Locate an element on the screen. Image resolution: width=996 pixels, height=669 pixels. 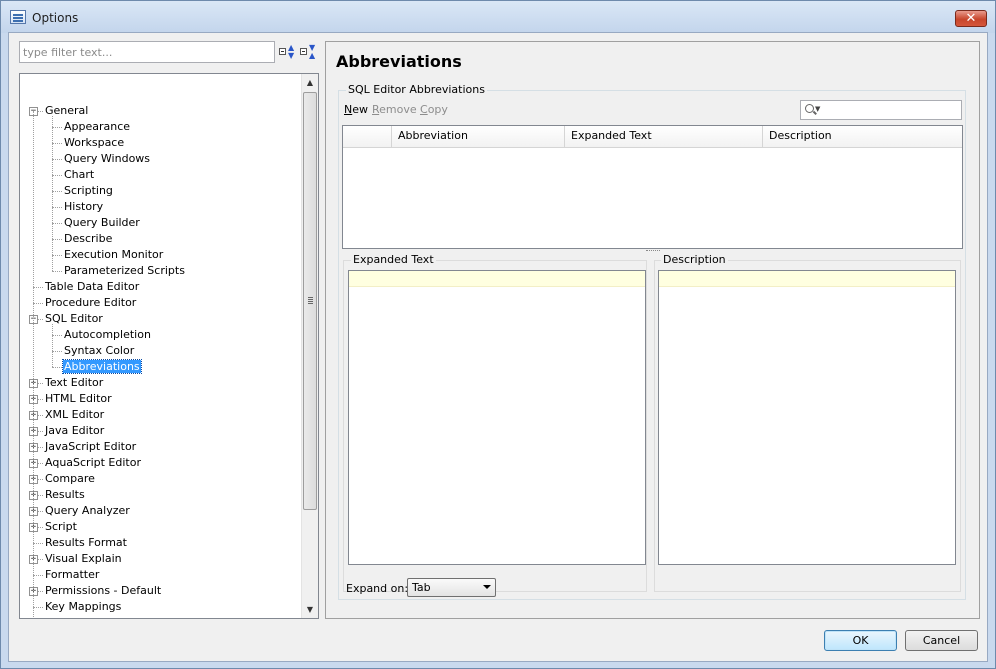
tree-item: Procedure Editor is located at coordinates (90, 303).